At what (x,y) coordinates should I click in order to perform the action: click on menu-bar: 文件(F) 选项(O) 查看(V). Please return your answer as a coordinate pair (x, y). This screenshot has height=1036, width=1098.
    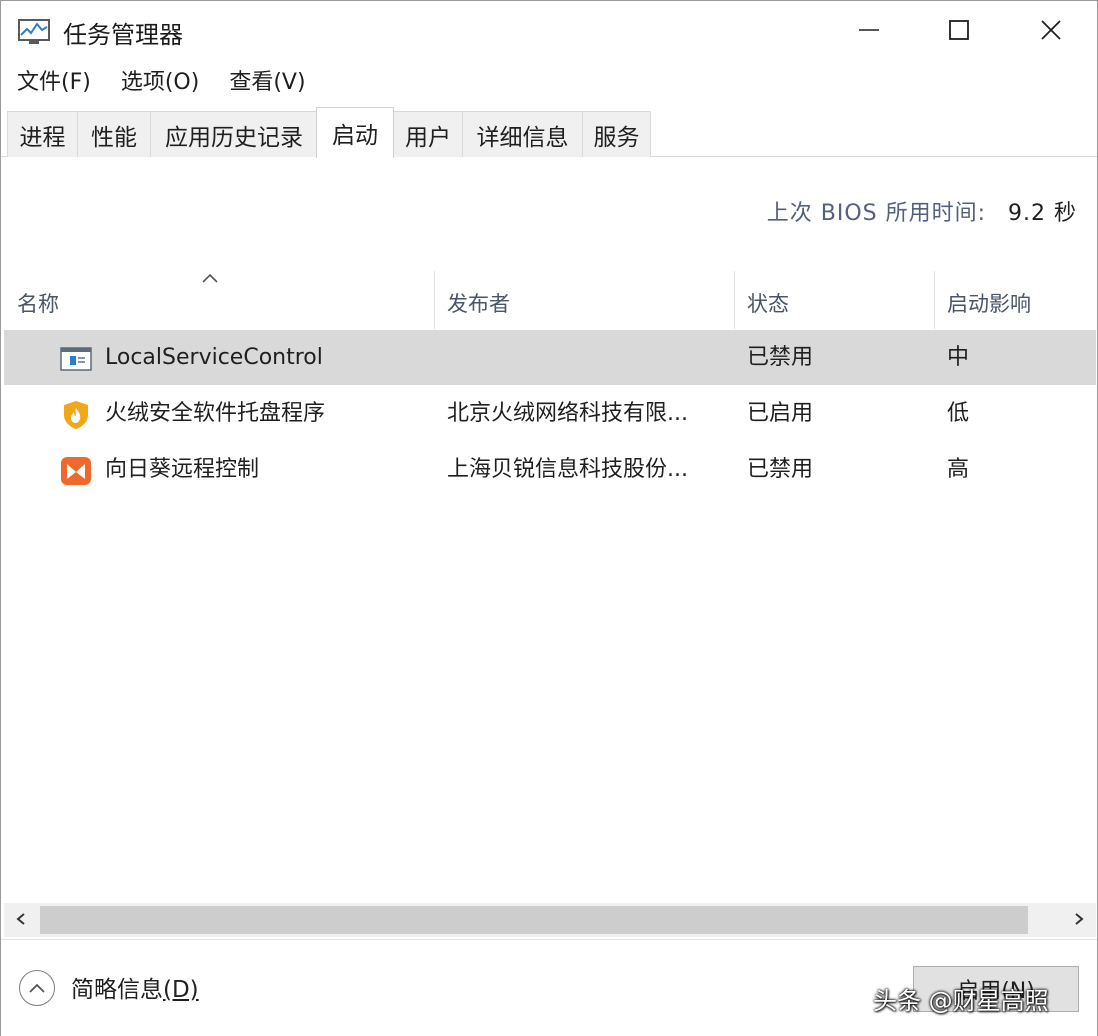
    Looking at the image, I should click on (549, 83).